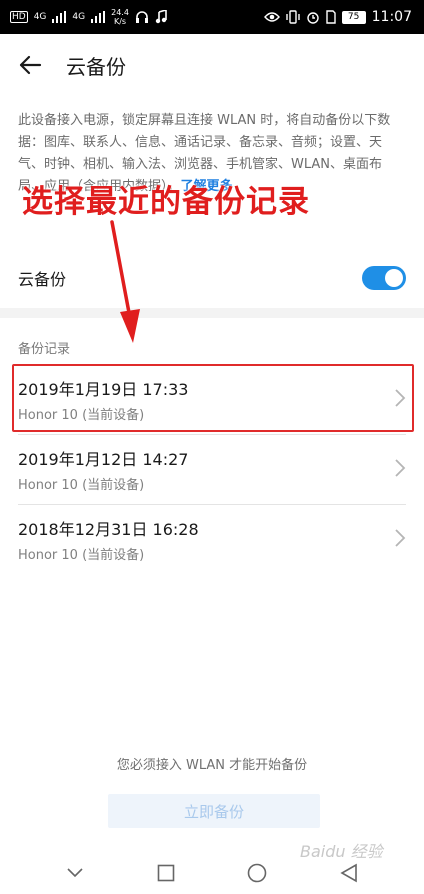 The height and width of the screenshot is (894, 424). Describe the element at coordinates (166, 202) in the screenshot. I see `annotation-text: 选择最近的备份记录` at that location.